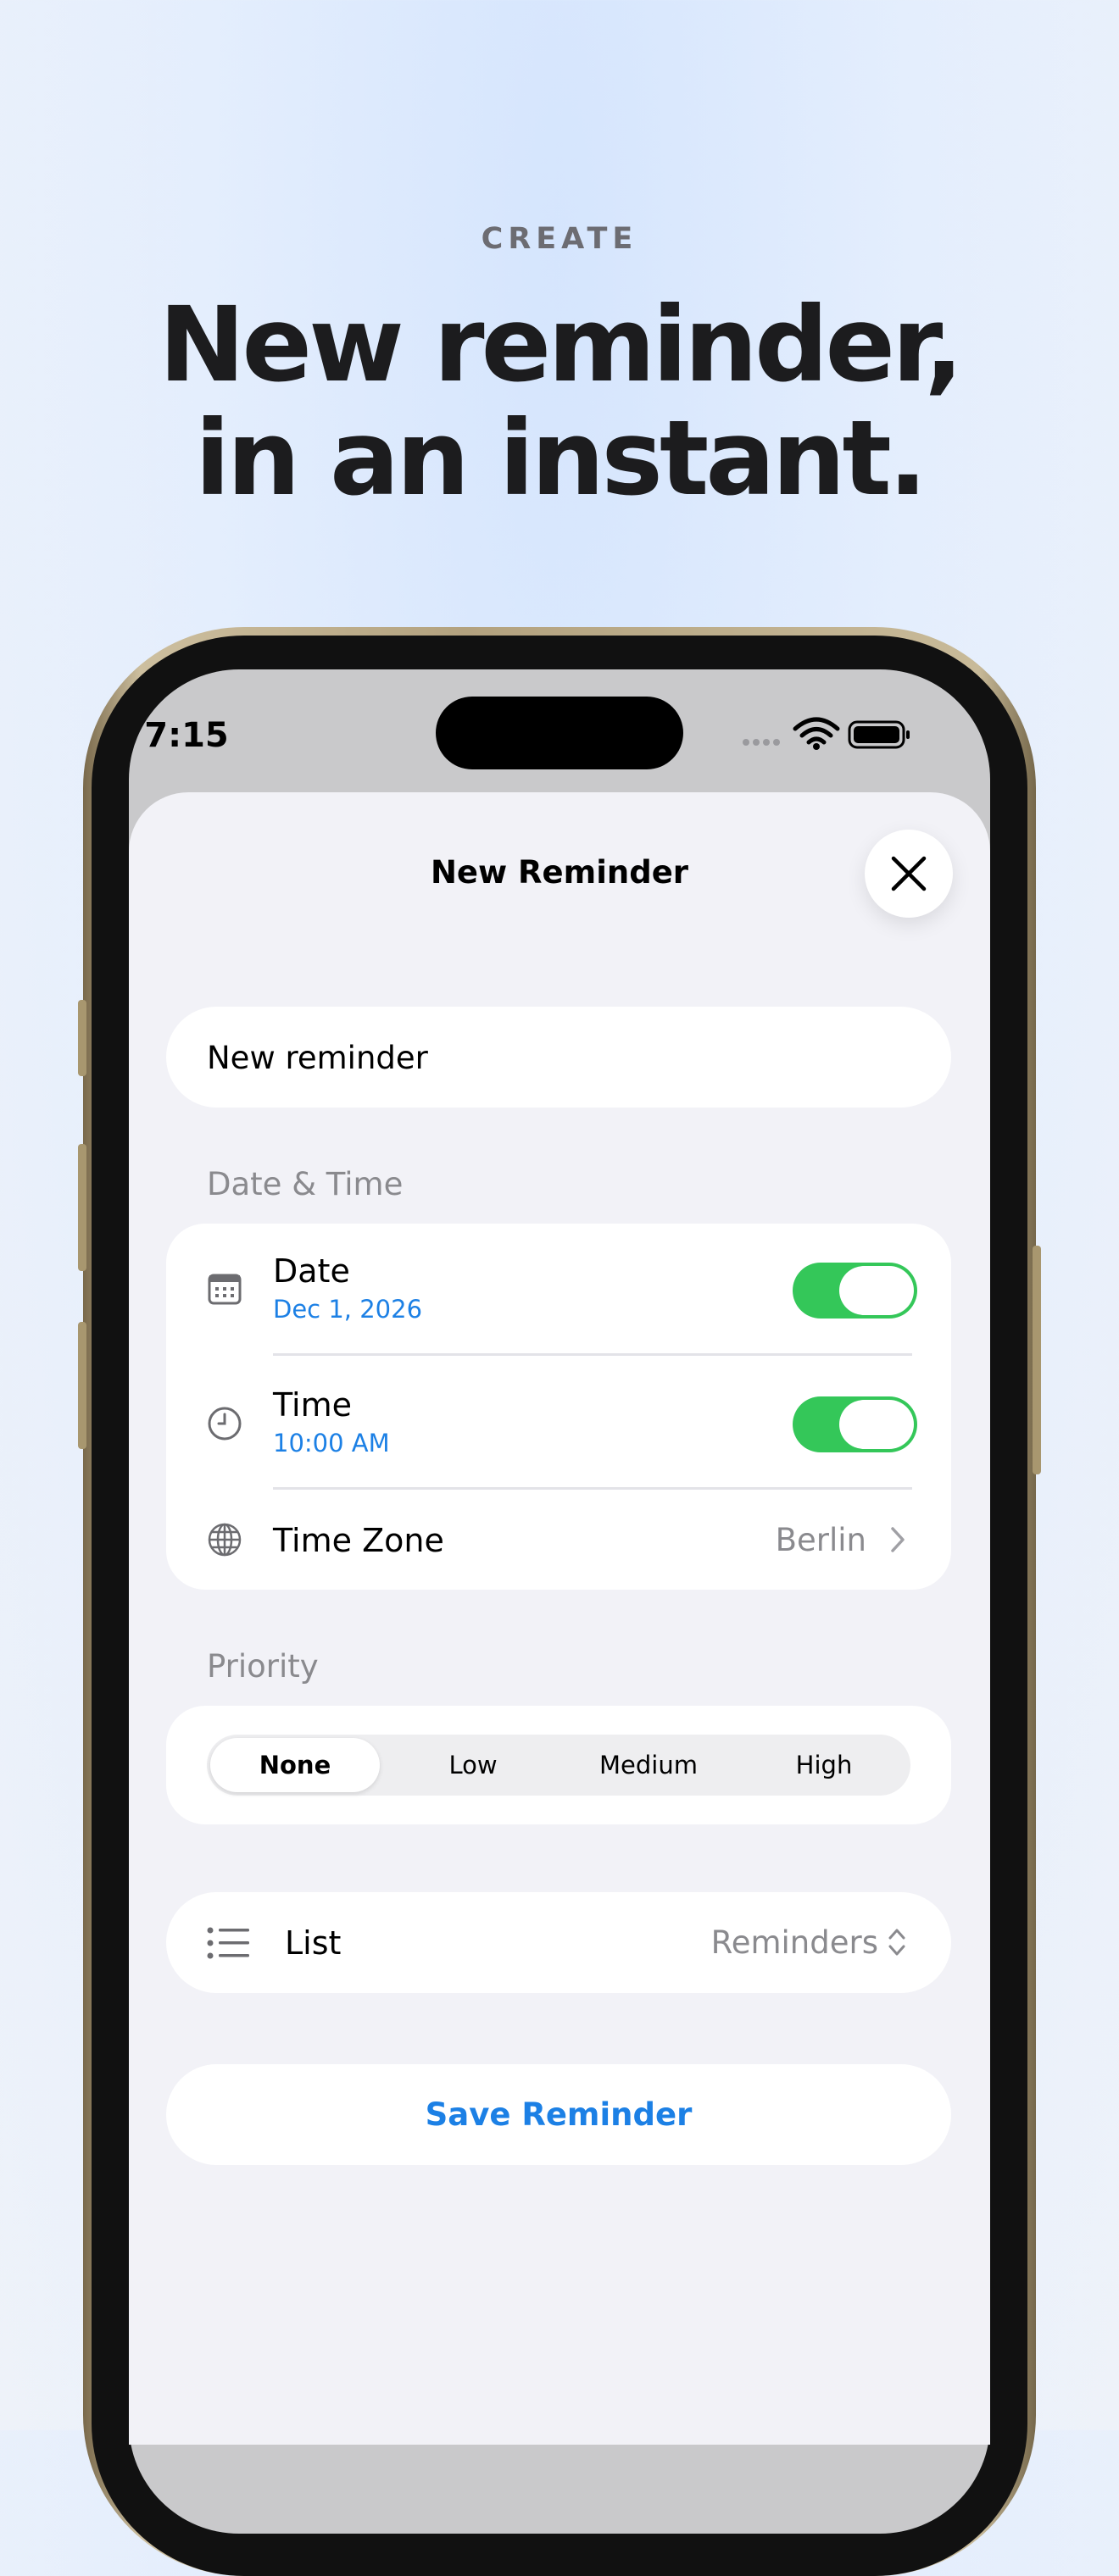 The image size is (1119, 2576). Describe the element at coordinates (312, 1405) in the screenshot. I see `time-label: Time` at that location.